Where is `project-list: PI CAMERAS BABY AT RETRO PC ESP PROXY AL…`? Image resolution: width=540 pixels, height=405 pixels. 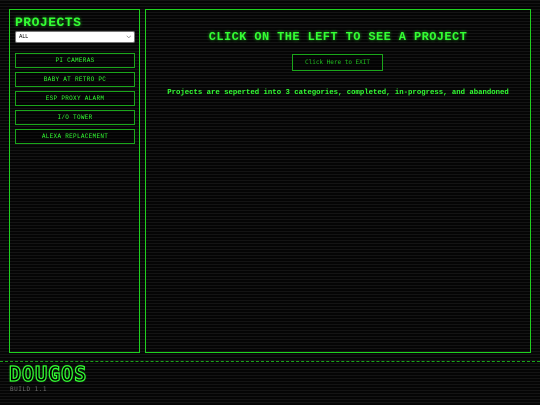 project-list: PI CAMERAS BABY AT RETRO PC ESP PROXY AL… is located at coordinates (75, 100).